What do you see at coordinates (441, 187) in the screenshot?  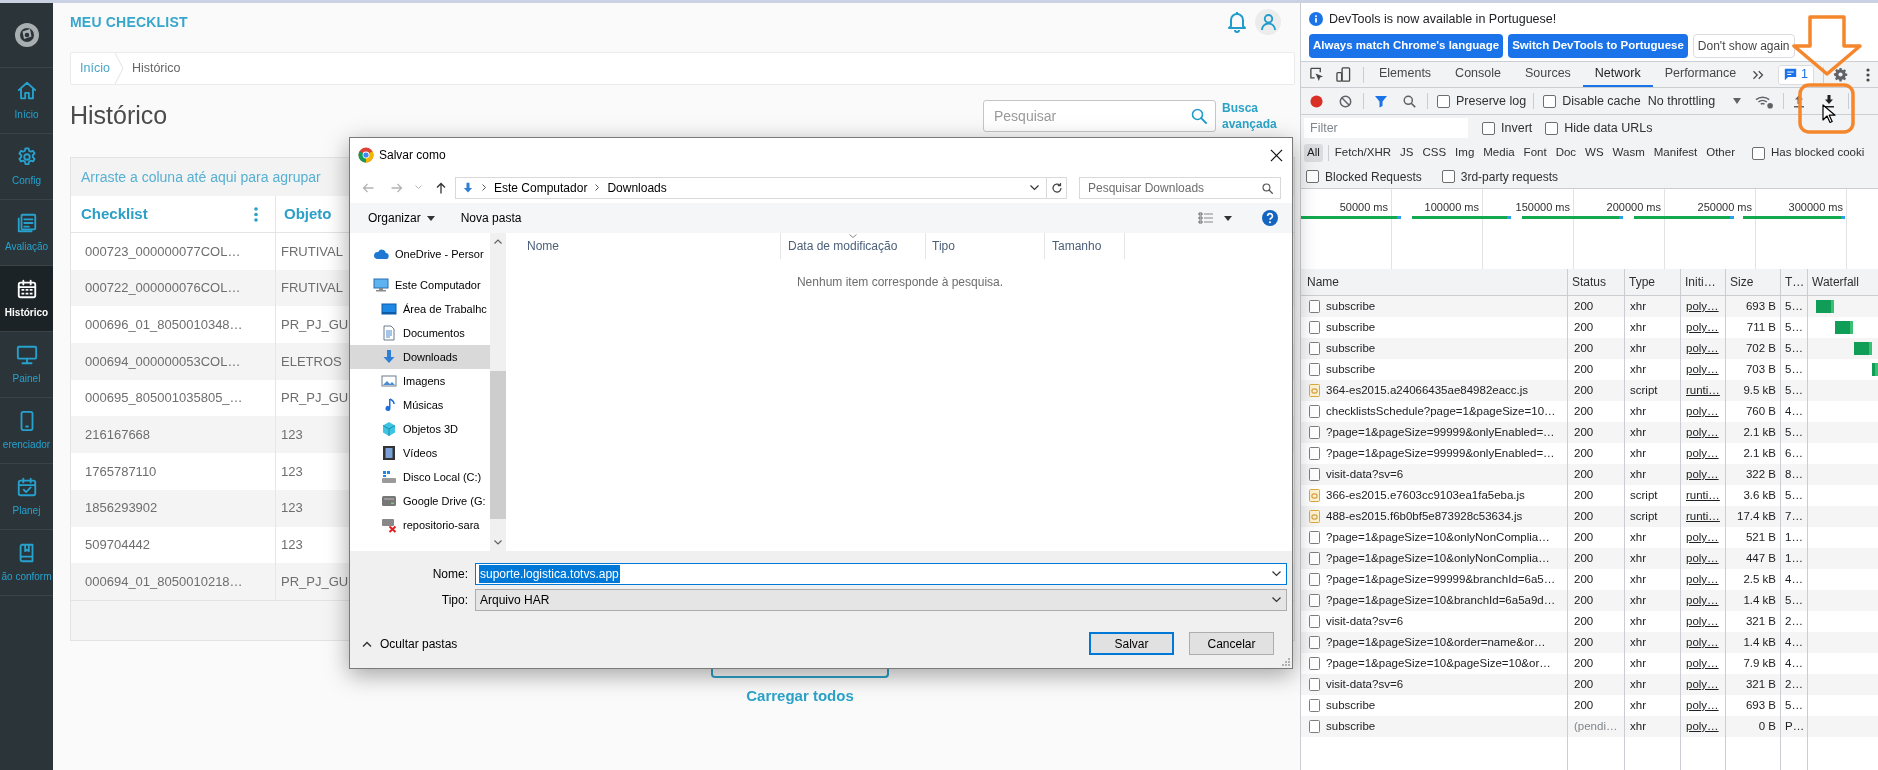 I see `up-arrow-icon` at bounding box center [441, 187].